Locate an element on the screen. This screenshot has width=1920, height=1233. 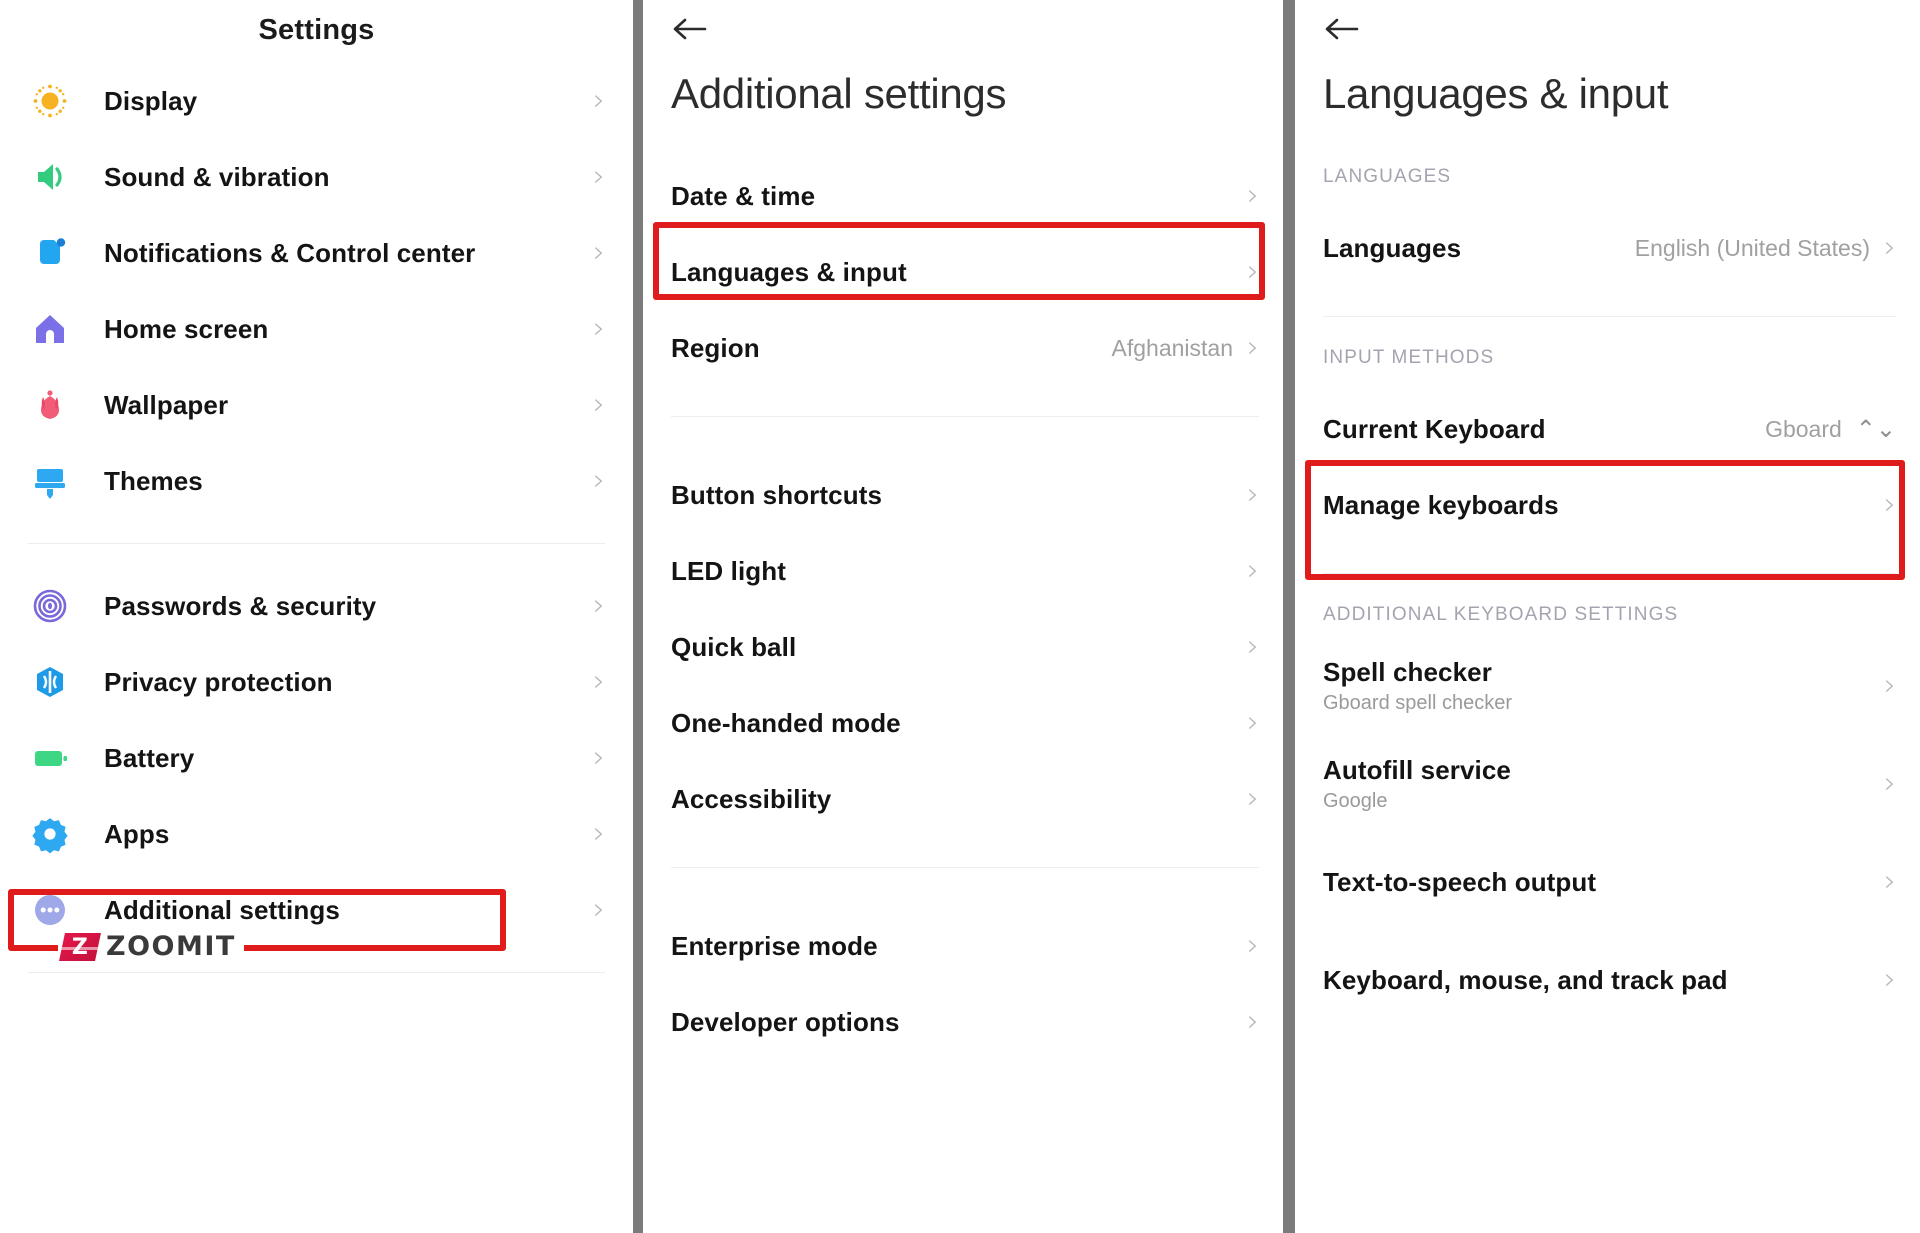
list-item-one-handed-mode: One-handed mode › is located at coordinates (963, 723).